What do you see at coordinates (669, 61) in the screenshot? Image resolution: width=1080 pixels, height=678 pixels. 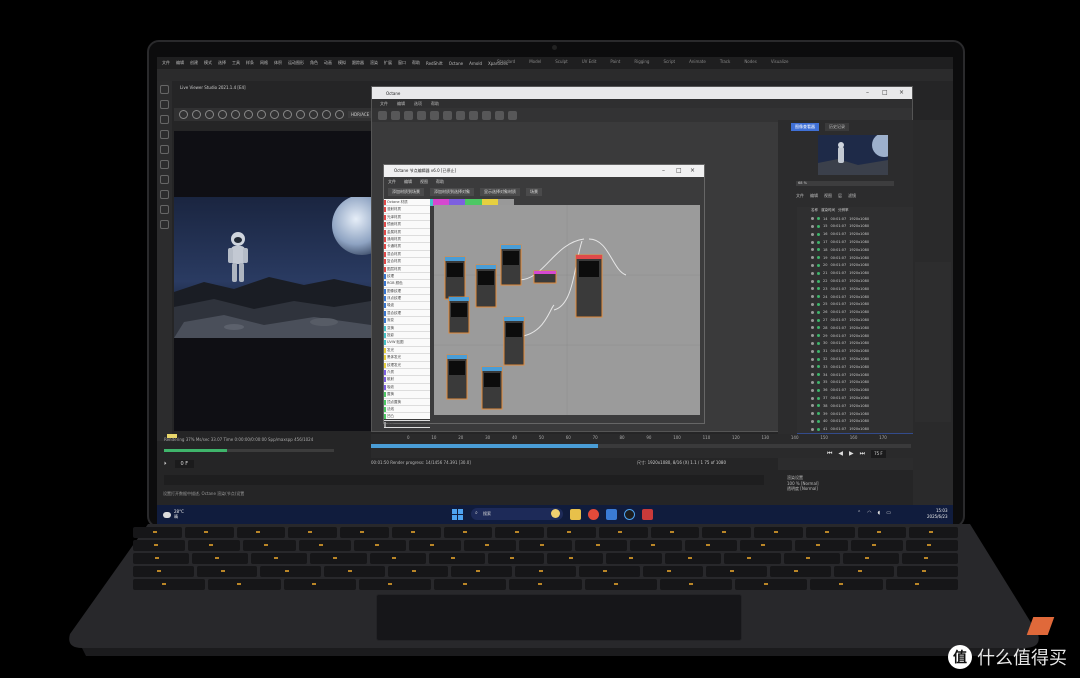 I see `layout-tab: Script` at bounding box center [669, 61].